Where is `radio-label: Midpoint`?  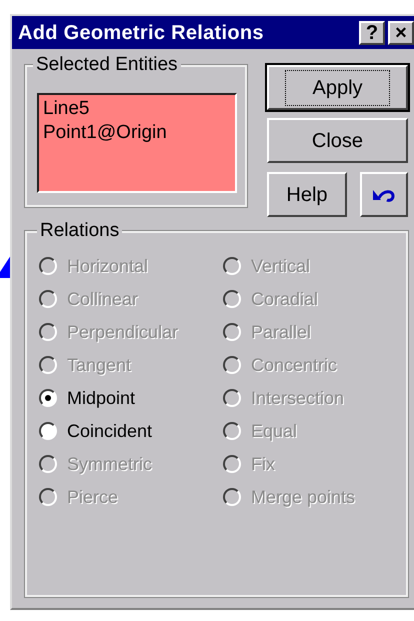 radio-label: Midpoint is located at coordinates (101, 398).